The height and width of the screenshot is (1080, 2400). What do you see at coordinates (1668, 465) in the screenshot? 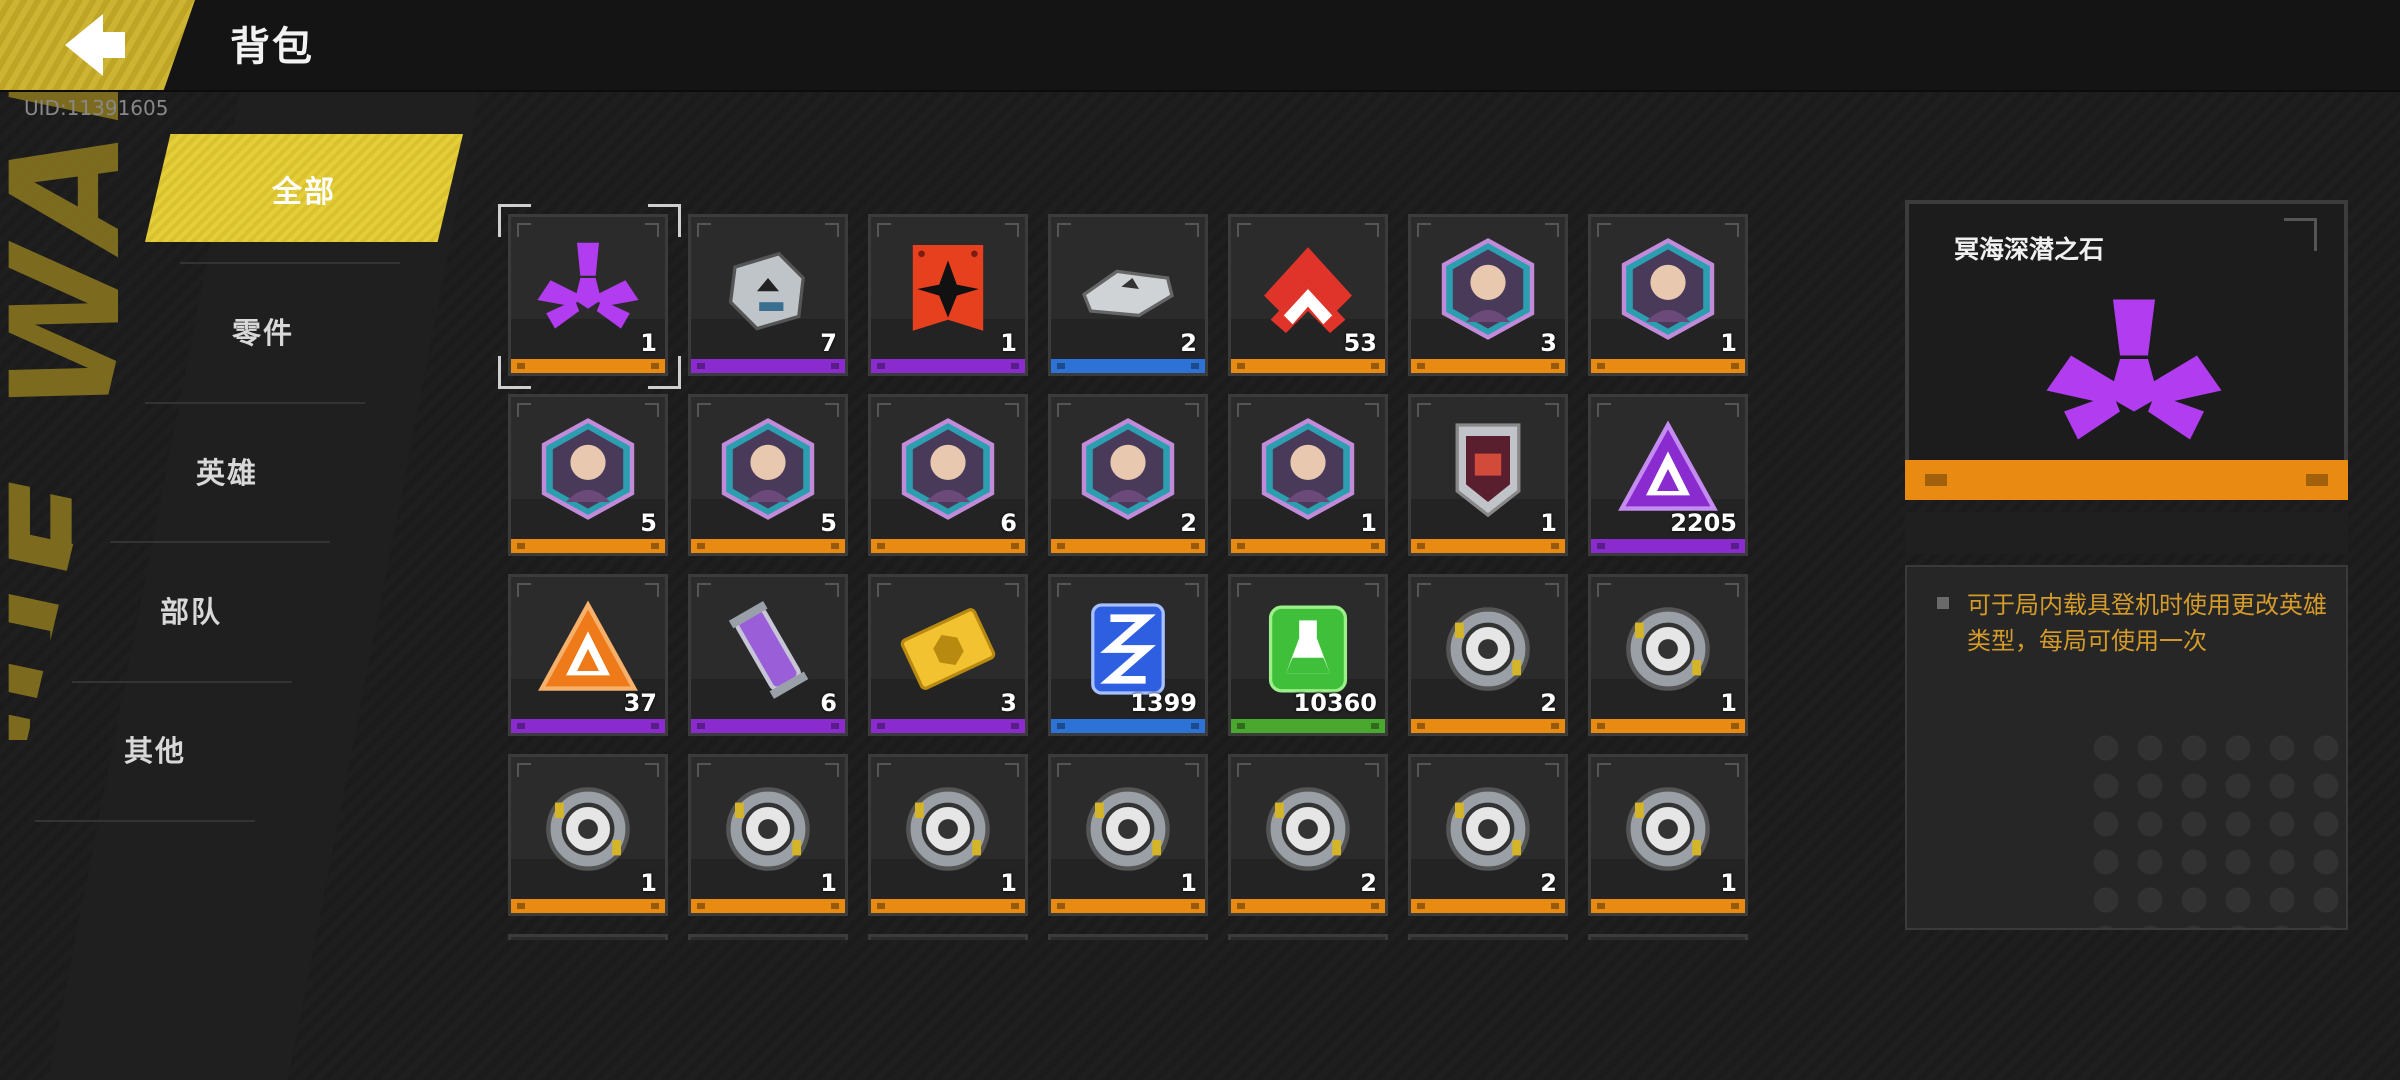
I see `purple-triangle-icon` at bounding box center [1668, 465].